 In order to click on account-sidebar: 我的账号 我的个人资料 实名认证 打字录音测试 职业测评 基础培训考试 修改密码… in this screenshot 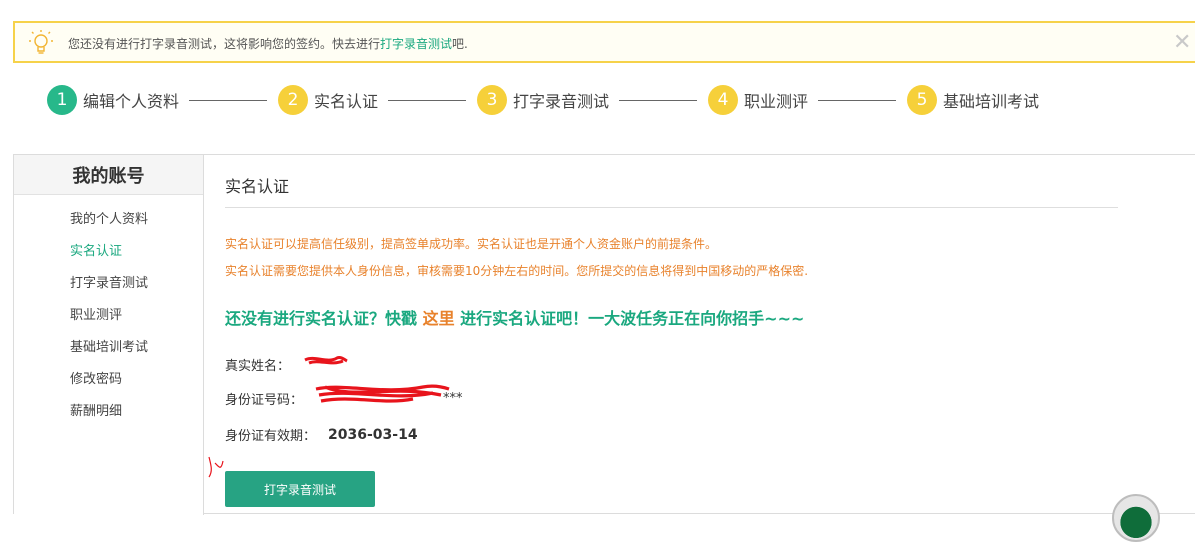, I will do `click(109, 335)`.